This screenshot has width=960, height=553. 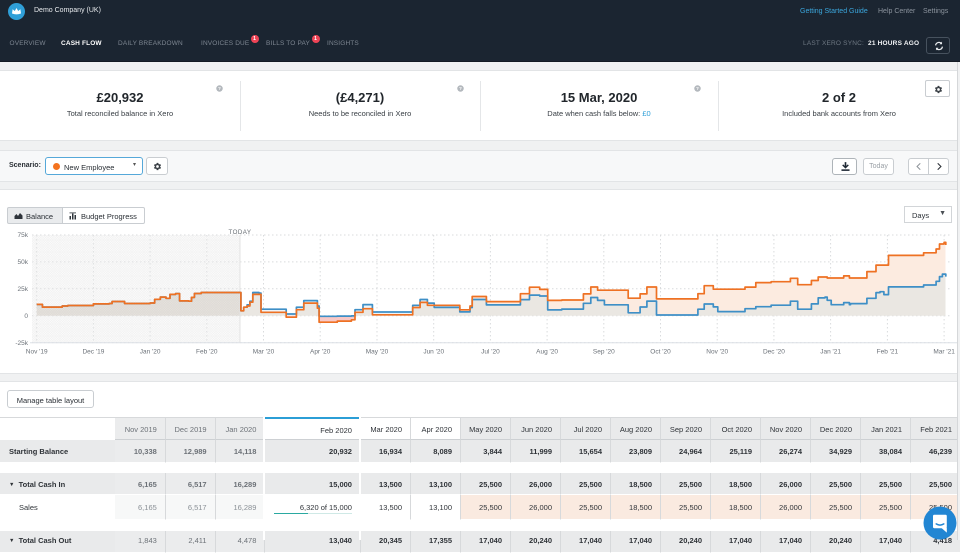 I want to click on svg-text: Feb '21, so click(x=888, y=352).